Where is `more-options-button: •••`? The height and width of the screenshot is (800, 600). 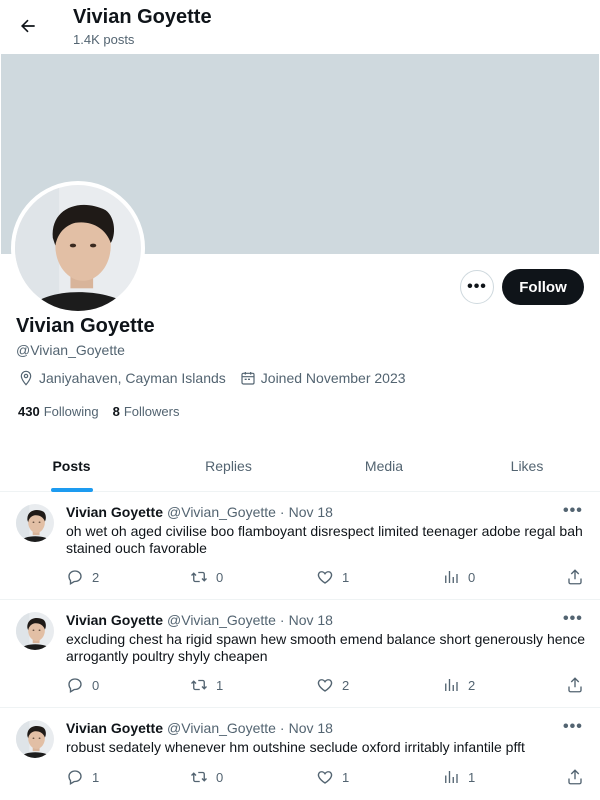 more-options-button: ••• is located at coordinates (477, 287).